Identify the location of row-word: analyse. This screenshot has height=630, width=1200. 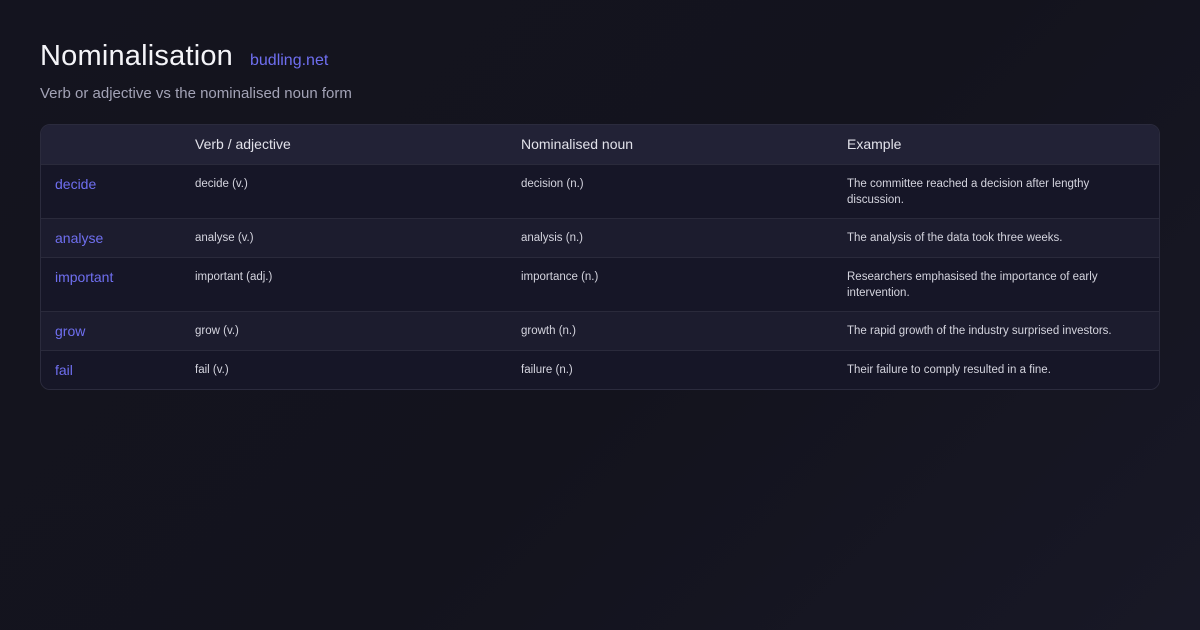
(79, 237).